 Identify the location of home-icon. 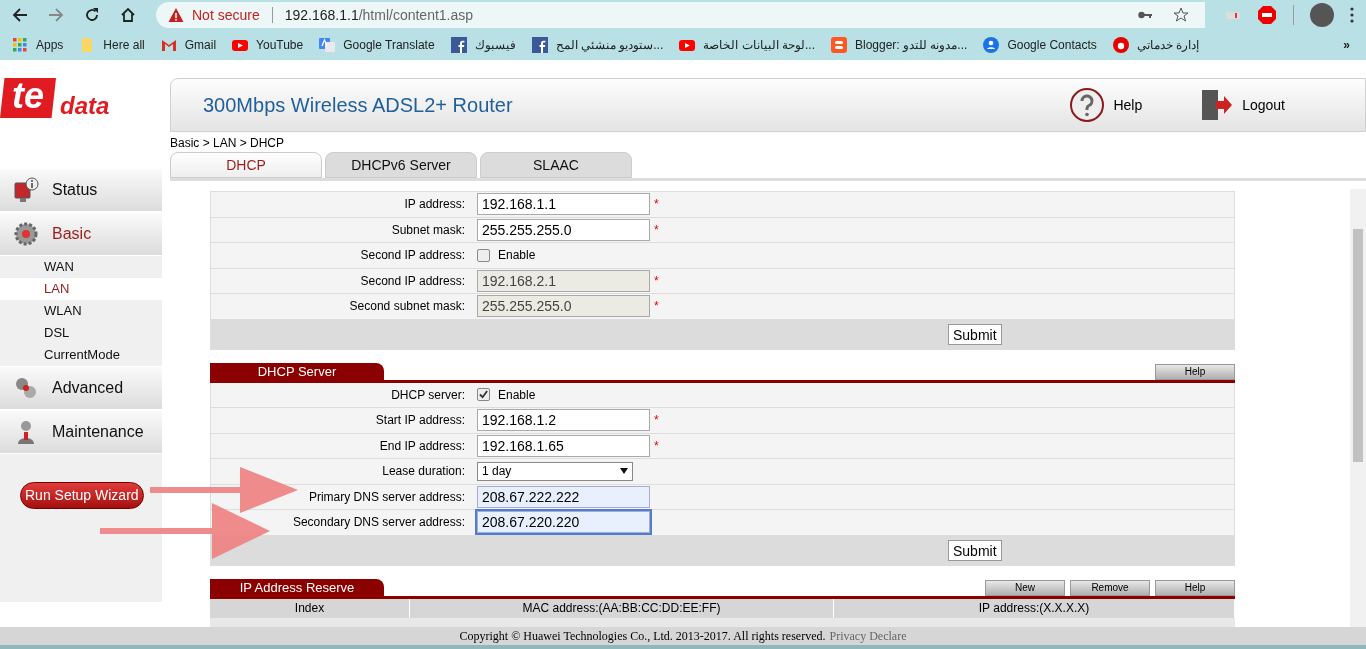
(128, 15).